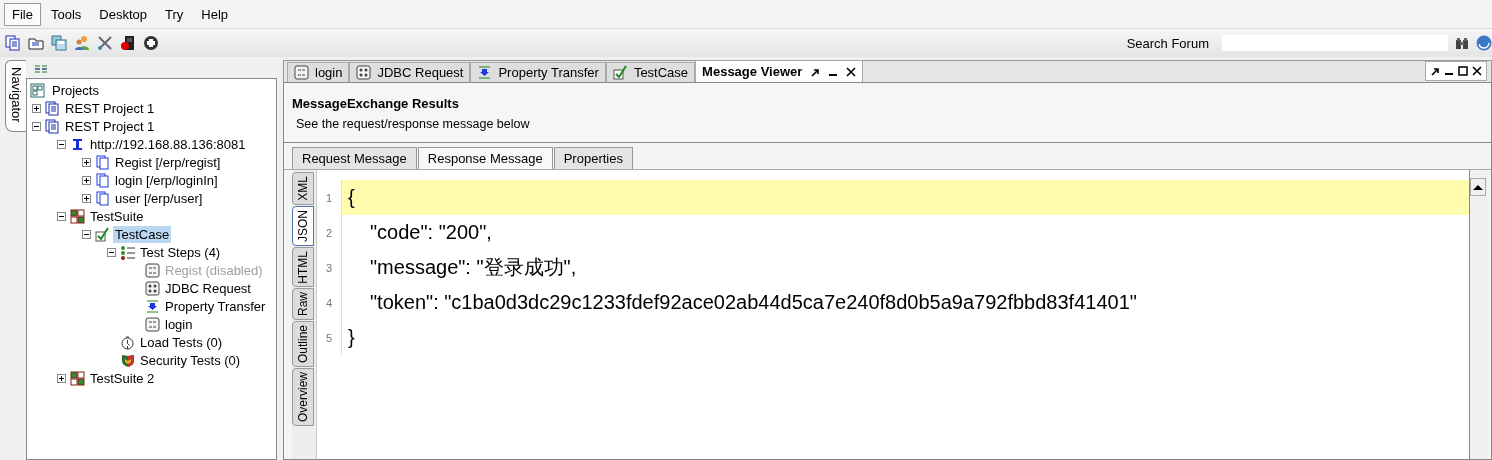 Image resolution: width=1492 pixels, height=460 pixels. What do you see at coordinates (127, 360) in the screenshot?
I see `shield-icon` at bounding box center [127, 360].